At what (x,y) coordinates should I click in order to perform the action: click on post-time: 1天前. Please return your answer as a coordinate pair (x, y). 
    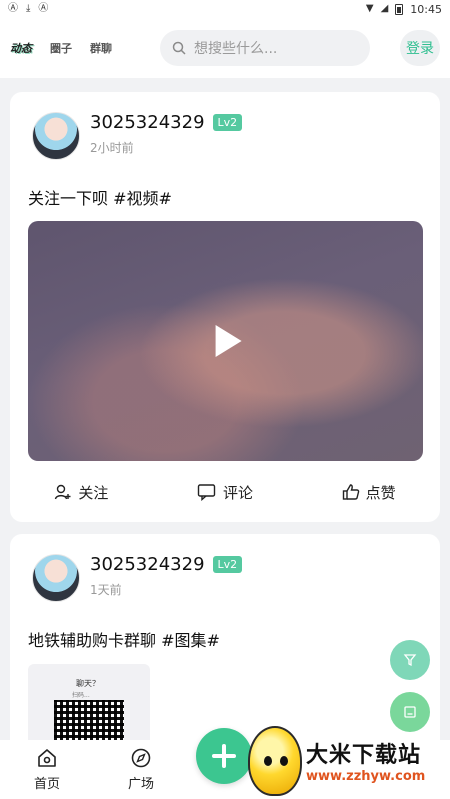
    Looking at the image, I should click on (106, 590).